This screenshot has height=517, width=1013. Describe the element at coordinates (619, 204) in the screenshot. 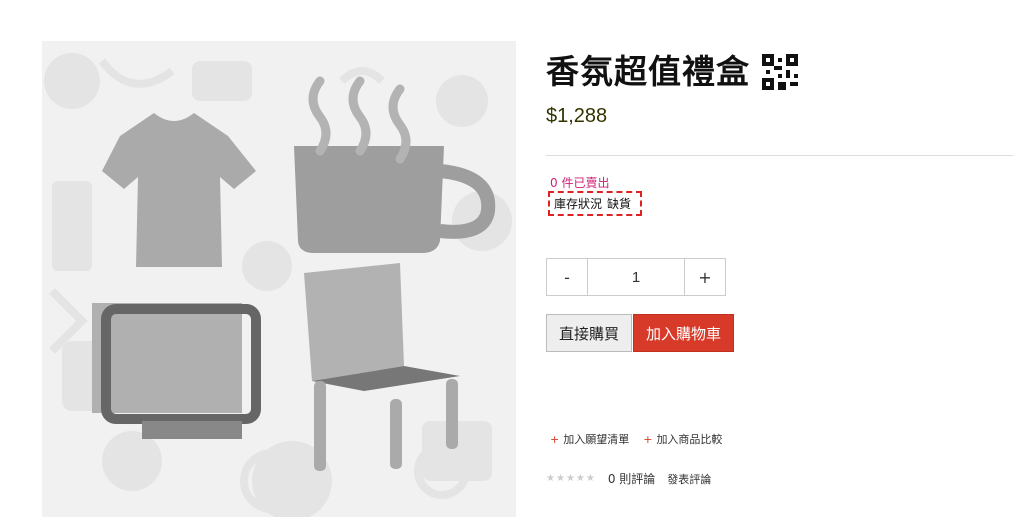

I see `stock-value: 缺貨` at that location.